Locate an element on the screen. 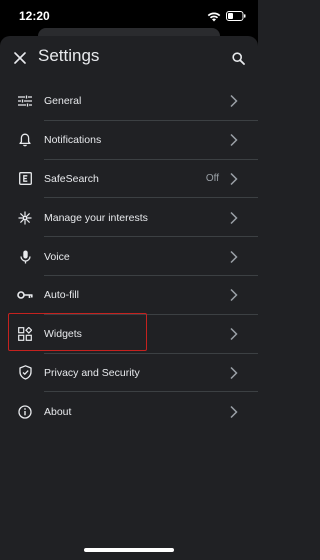  close-button is located at coordinates (20, 58).